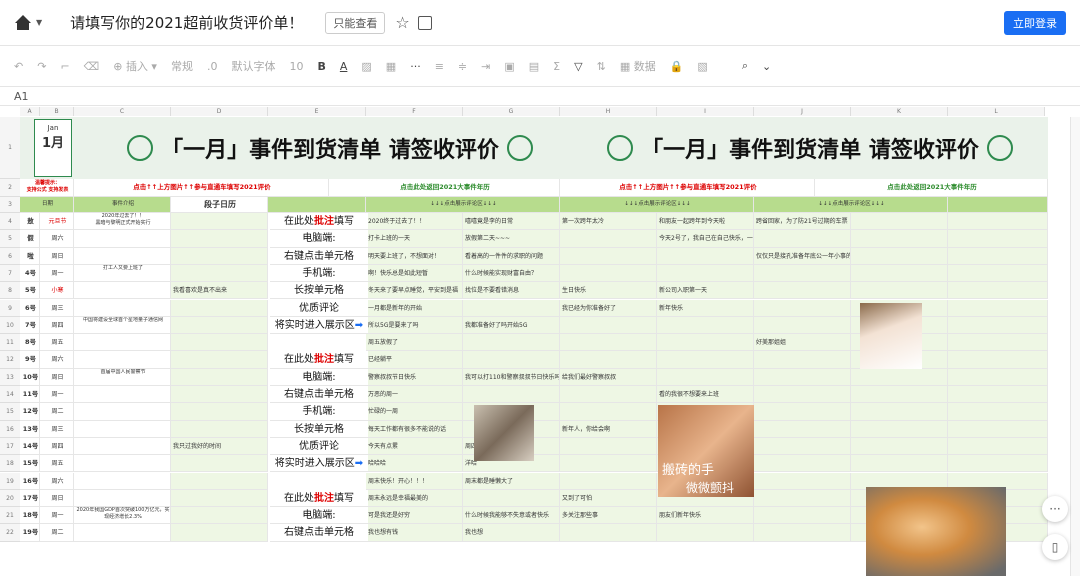 This screenshot has height=576, width=1080. Describe the element at coordinates (511, 273) in the screenshot. I see `cell-g: 什么时候能实现财富自由？` at that location.